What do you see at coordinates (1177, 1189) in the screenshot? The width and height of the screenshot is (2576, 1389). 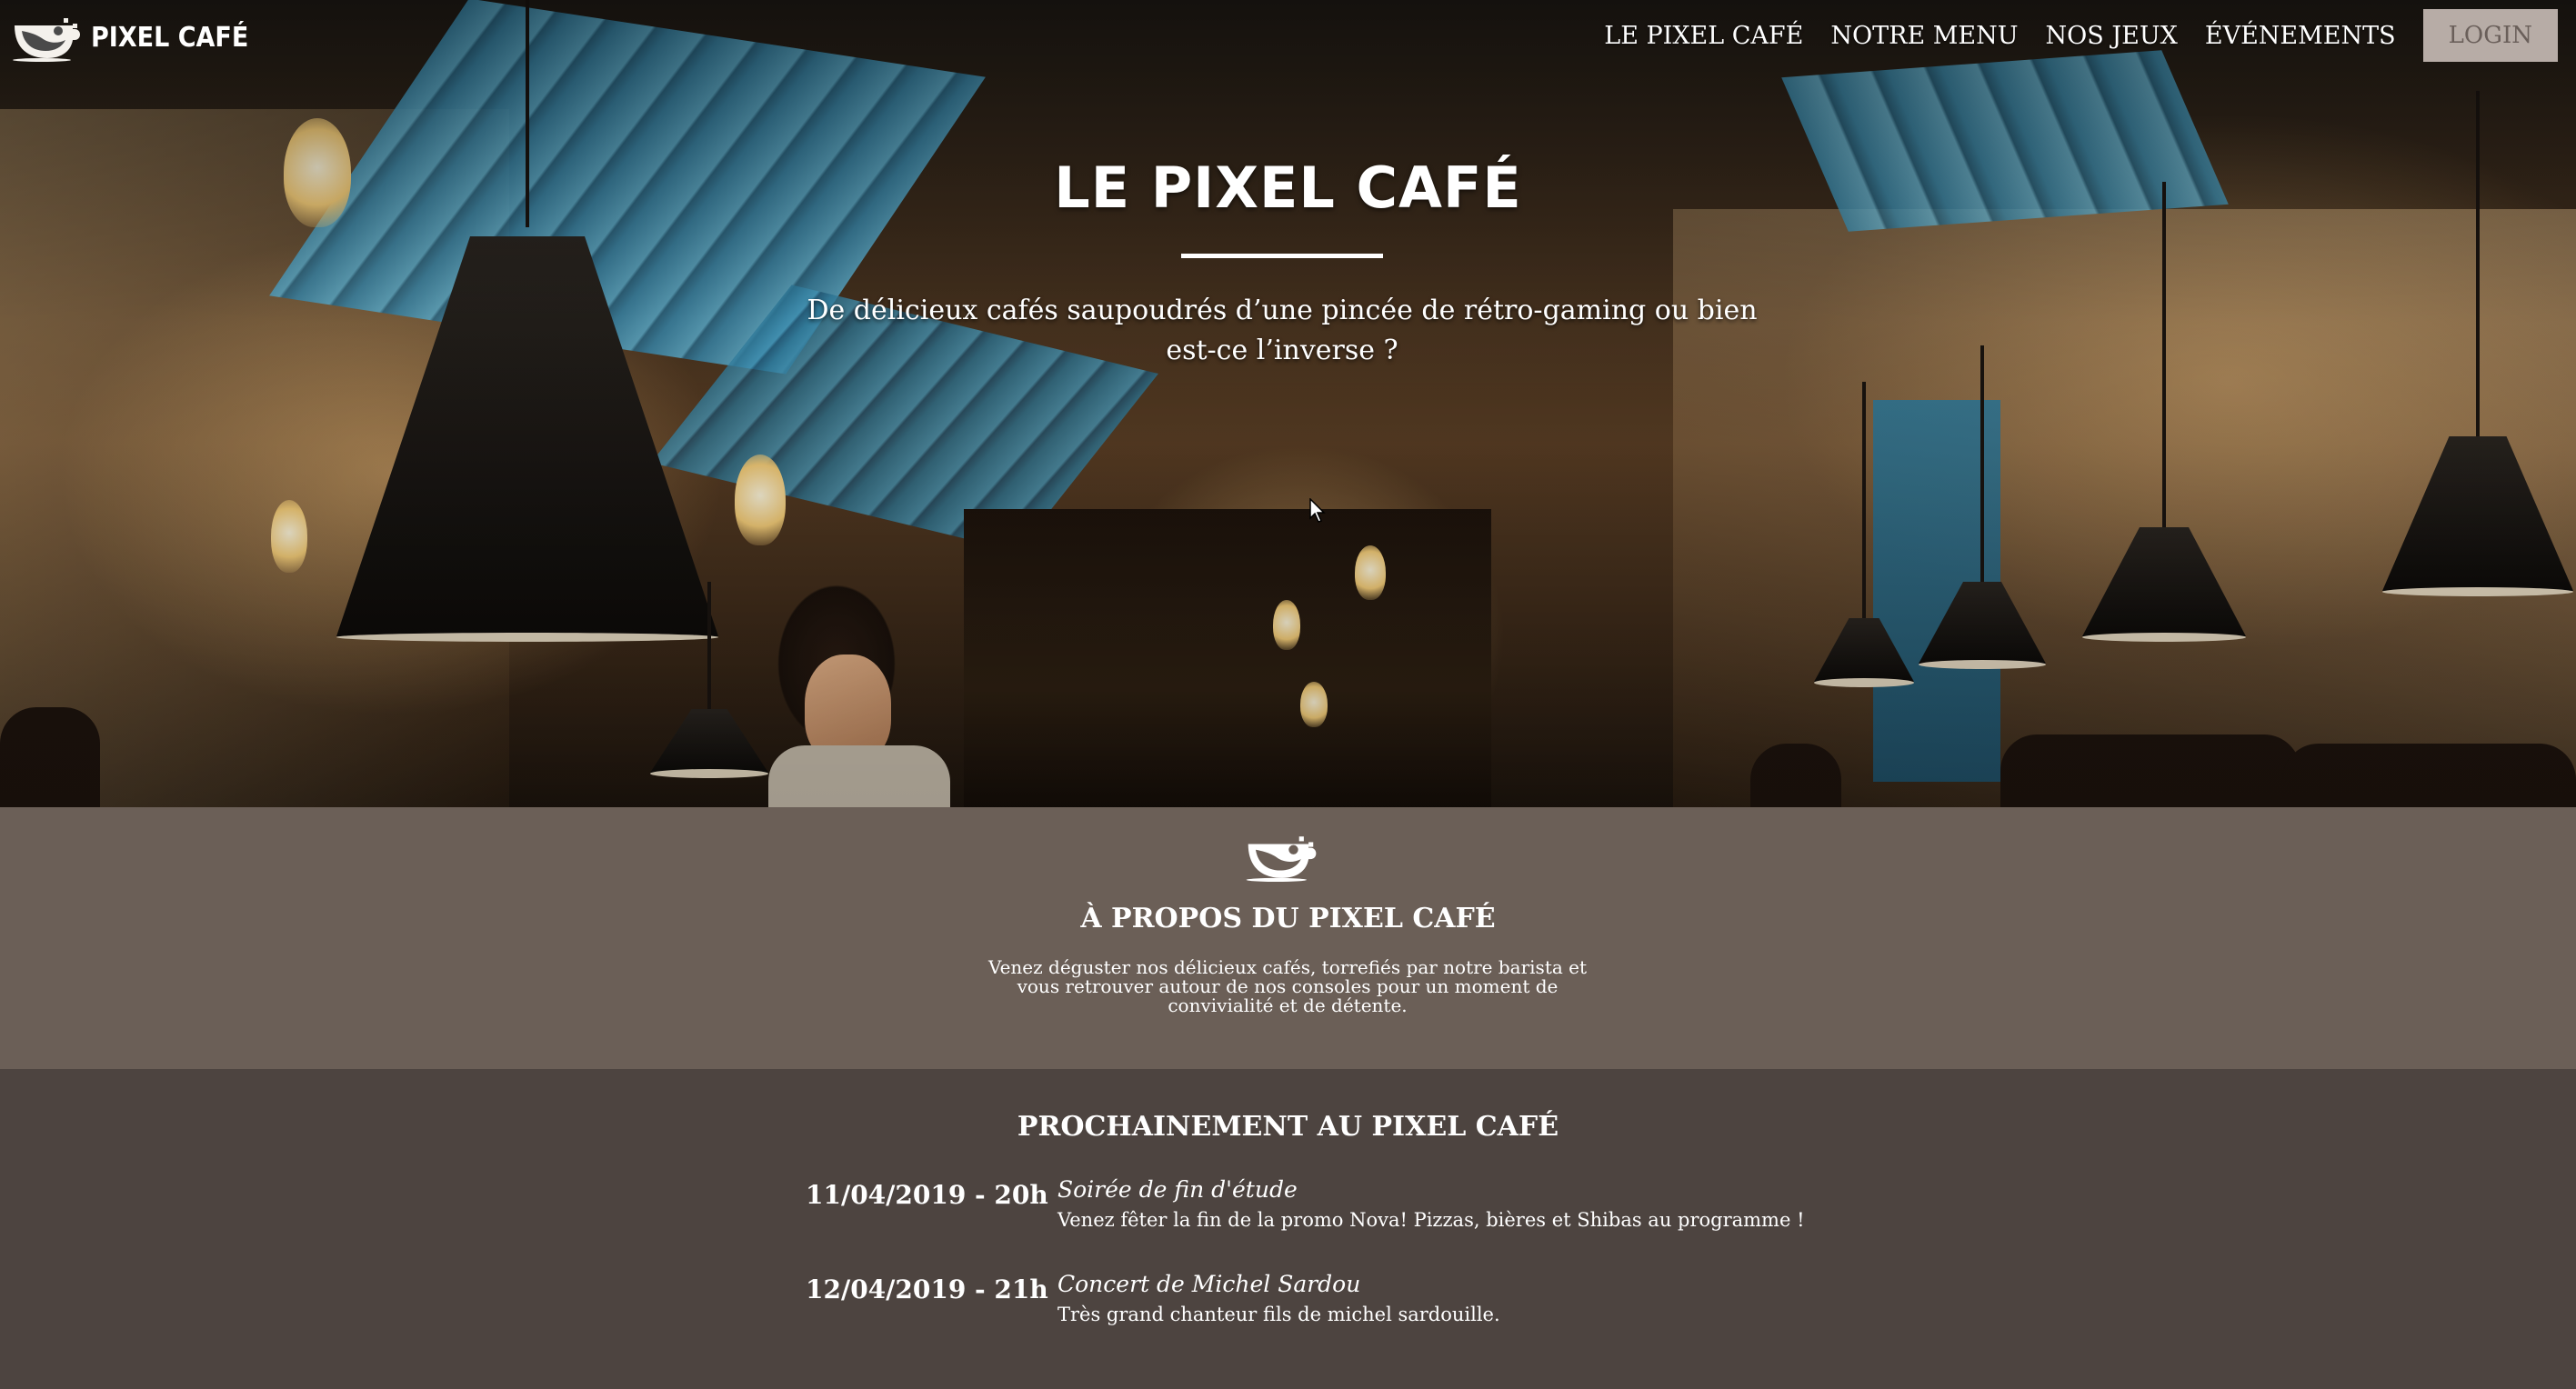 I see `event-name: Soirée de fin d'étude` at bounding box center [1177, 1189].